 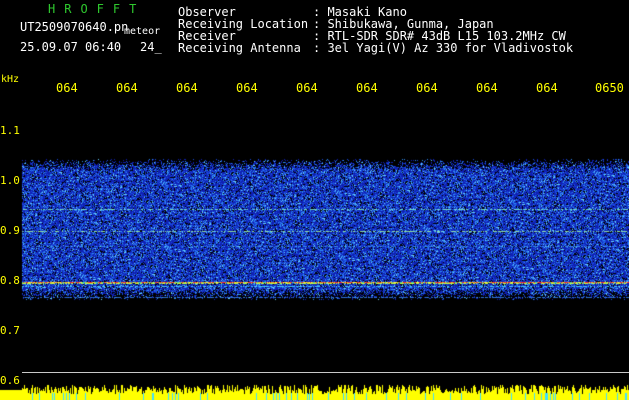 I want to click on meteor-label: meteor, so click(x=142, y=31).